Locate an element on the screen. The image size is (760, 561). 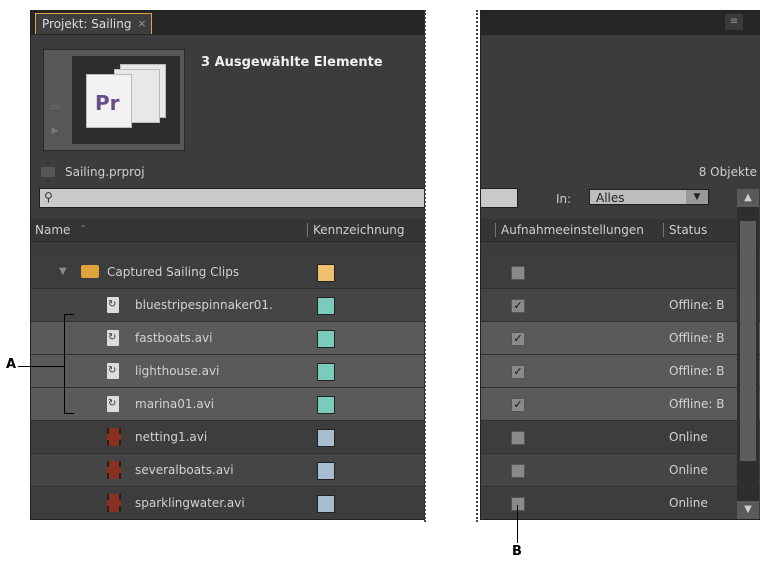
item-name: fastboats.avi is located at coordinates (174, 338).